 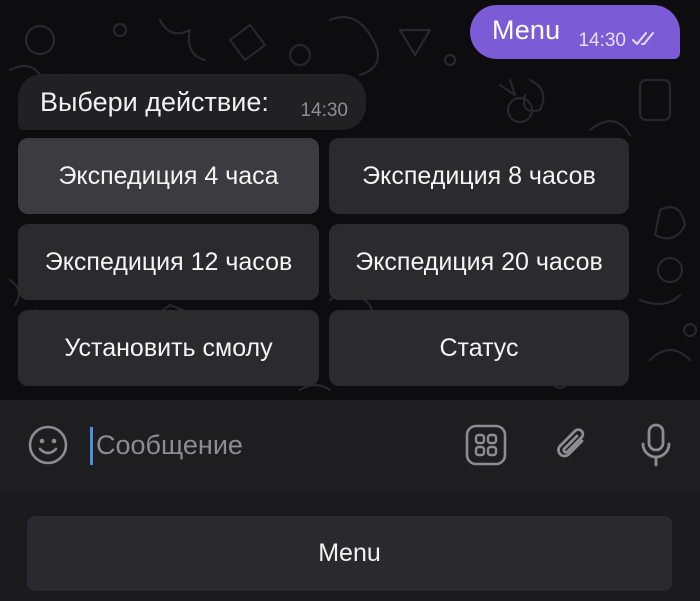 I want to click on incoming-message-time: 14:30, so click(x=324, y=110).